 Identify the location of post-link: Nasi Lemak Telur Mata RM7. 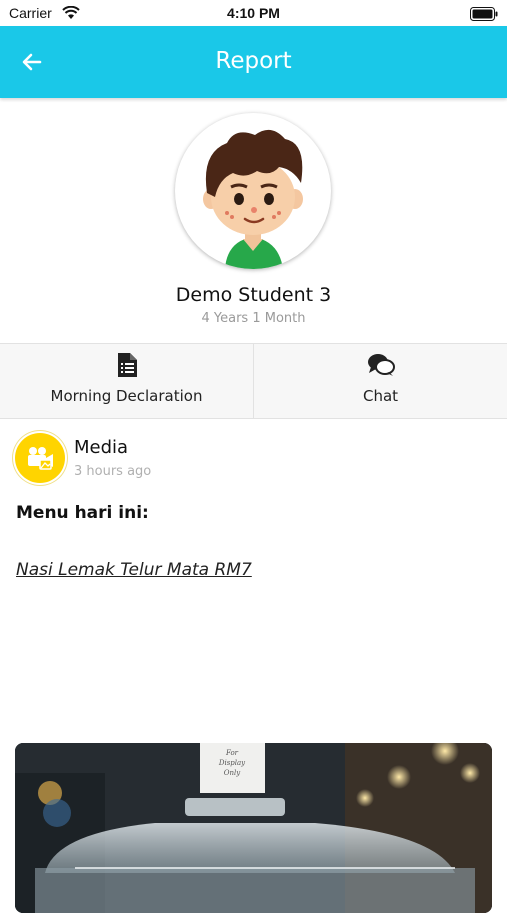
(134, 570).